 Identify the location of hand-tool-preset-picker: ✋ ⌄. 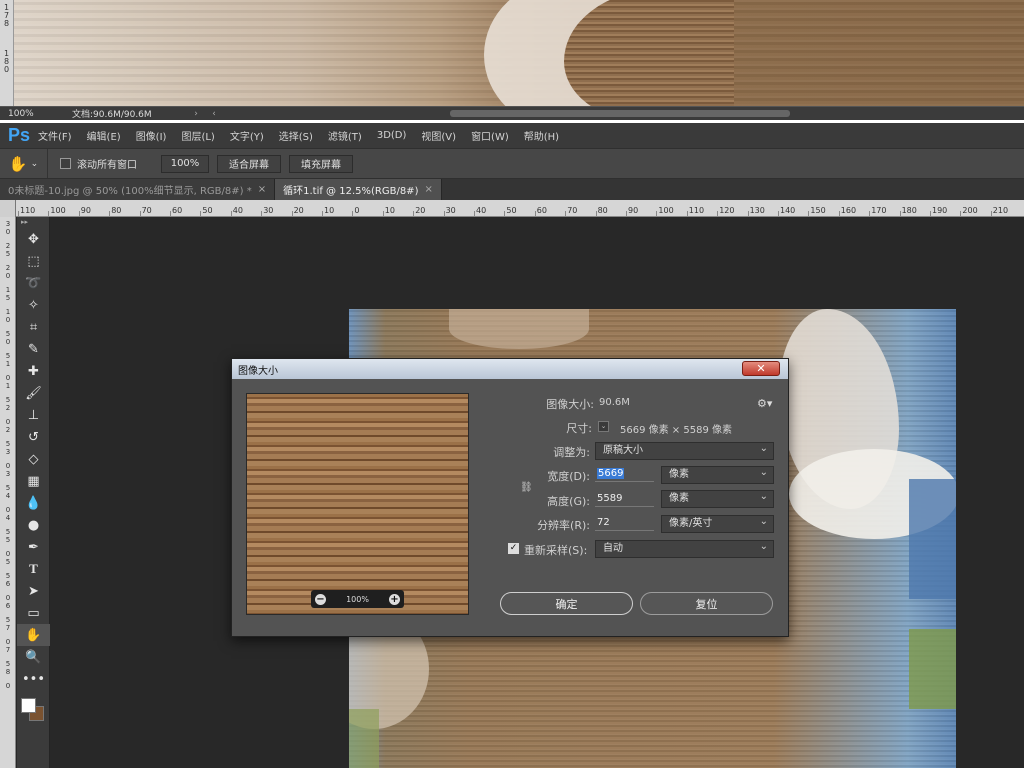
(24, 163).